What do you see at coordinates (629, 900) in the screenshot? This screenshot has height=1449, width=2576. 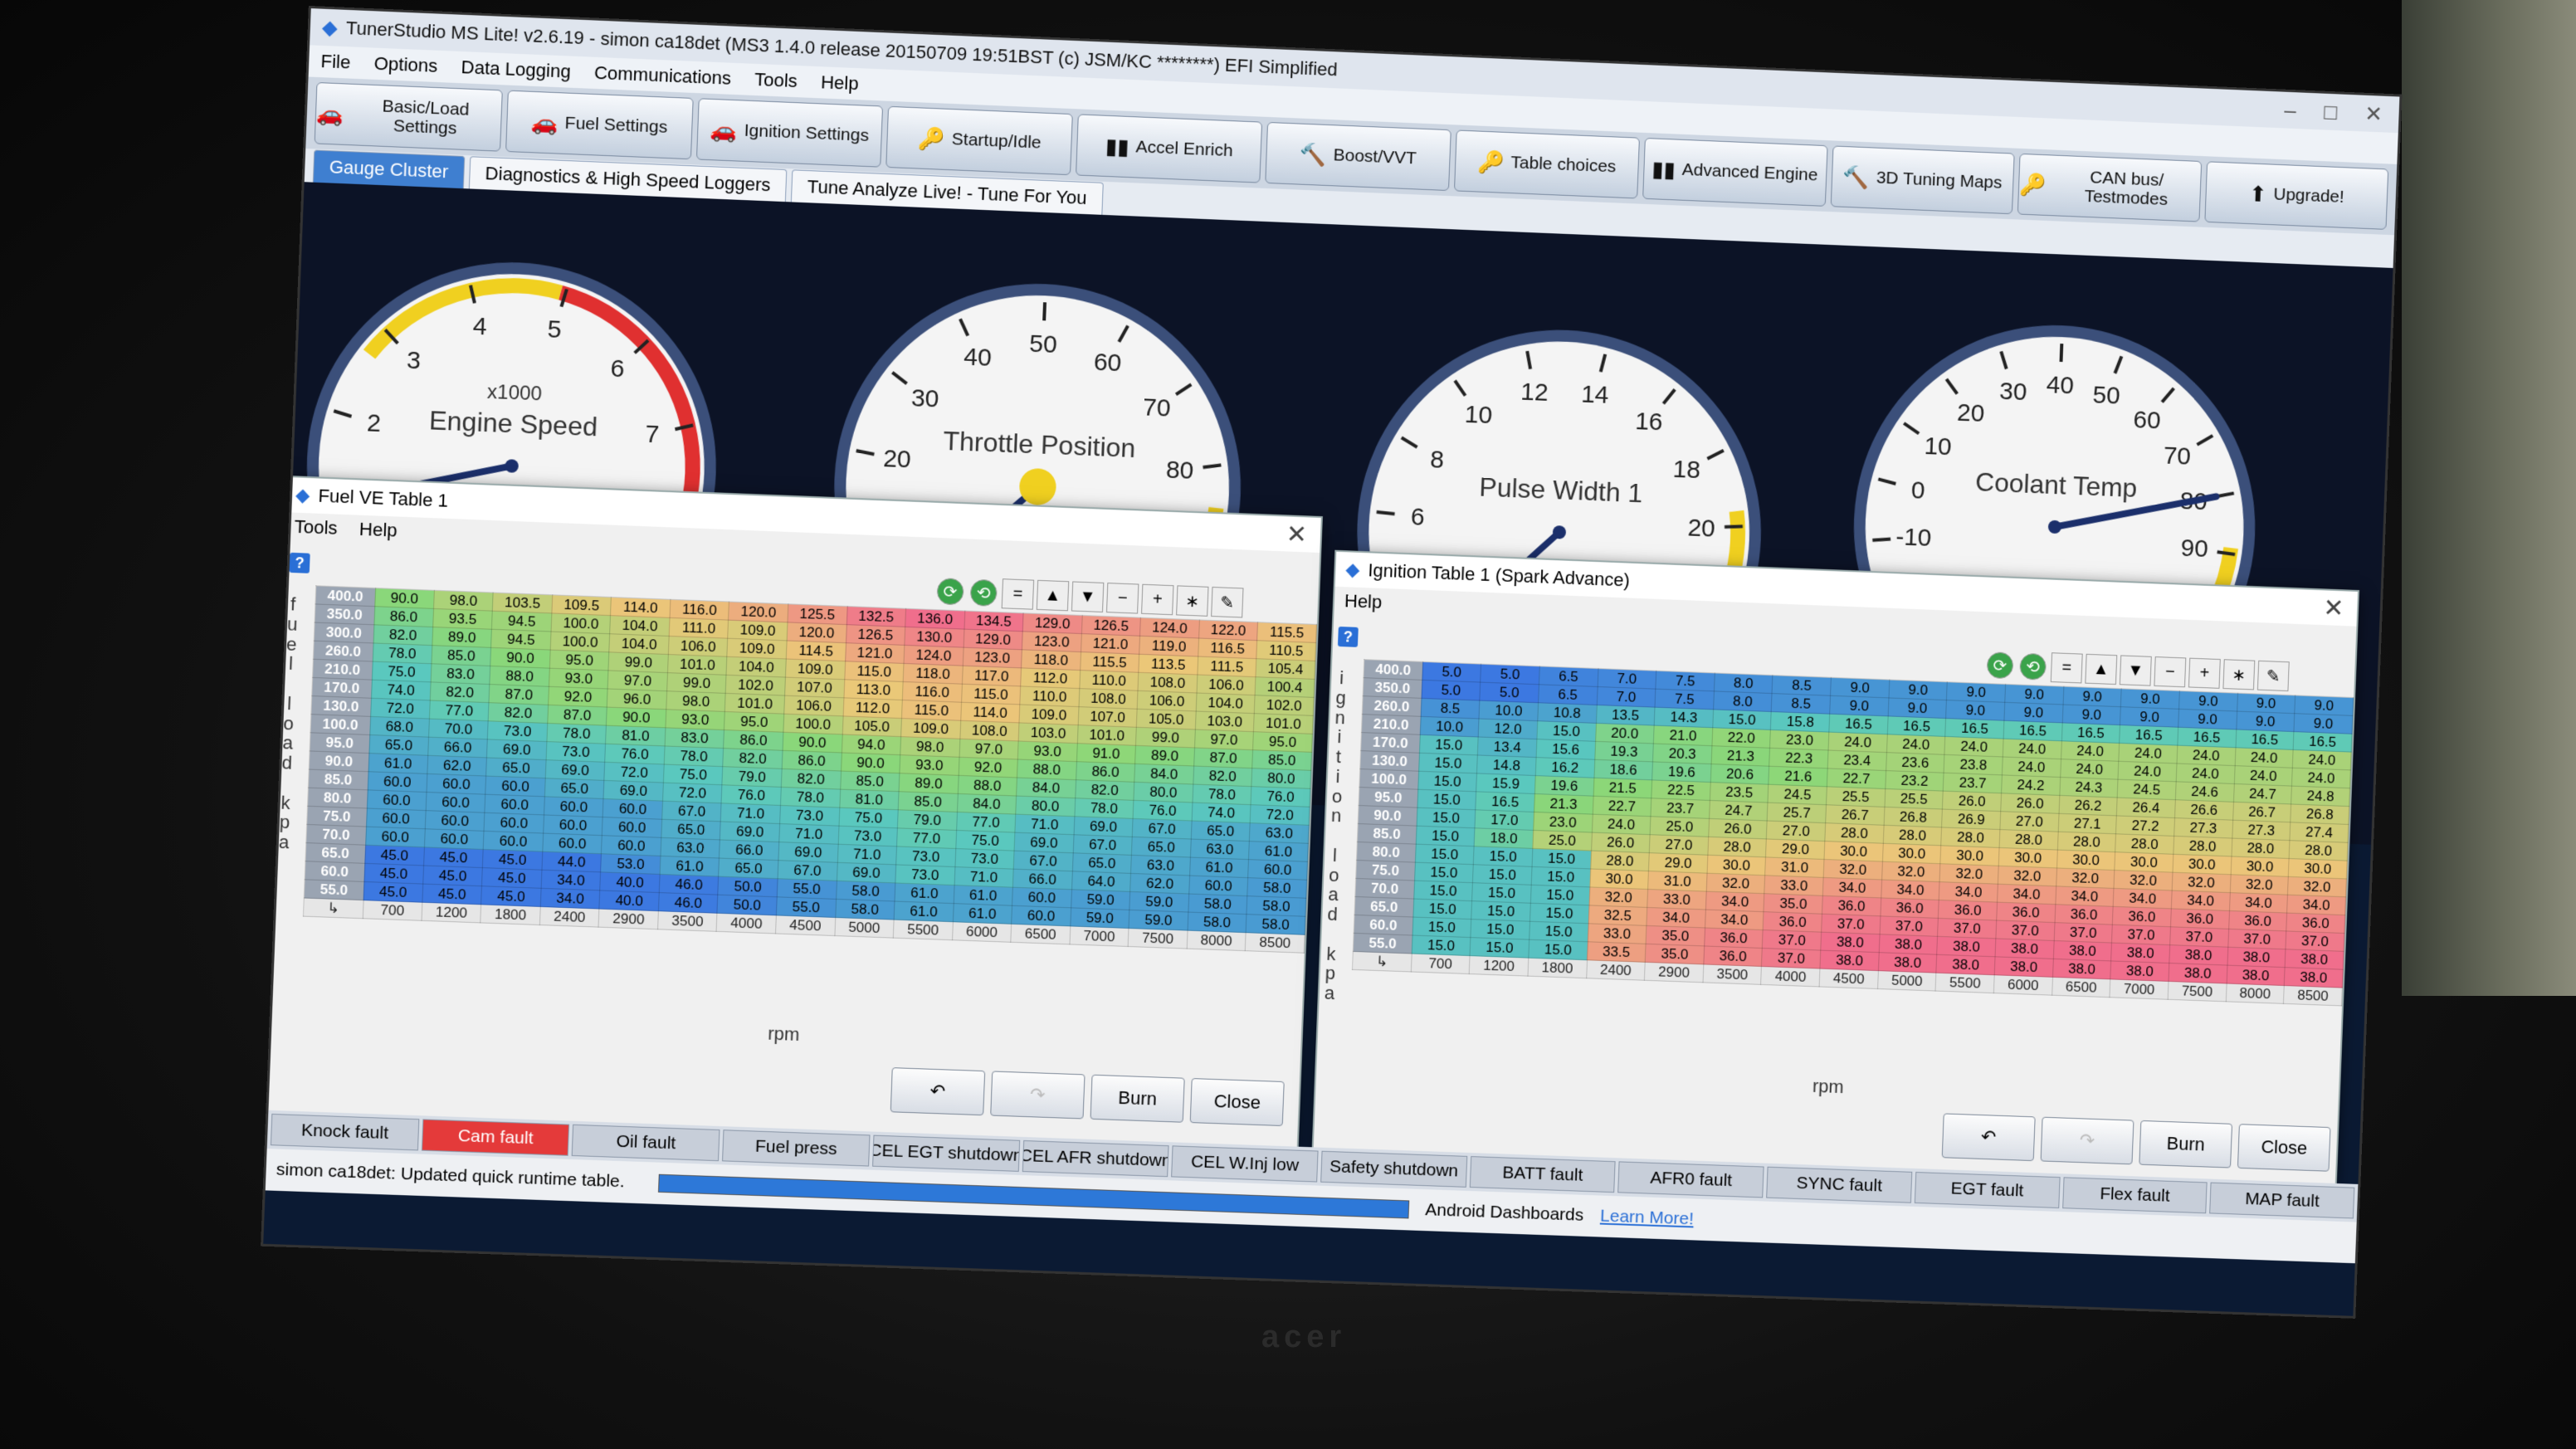 I see `table-cell: 40.0` at bounding box center [629, 900].